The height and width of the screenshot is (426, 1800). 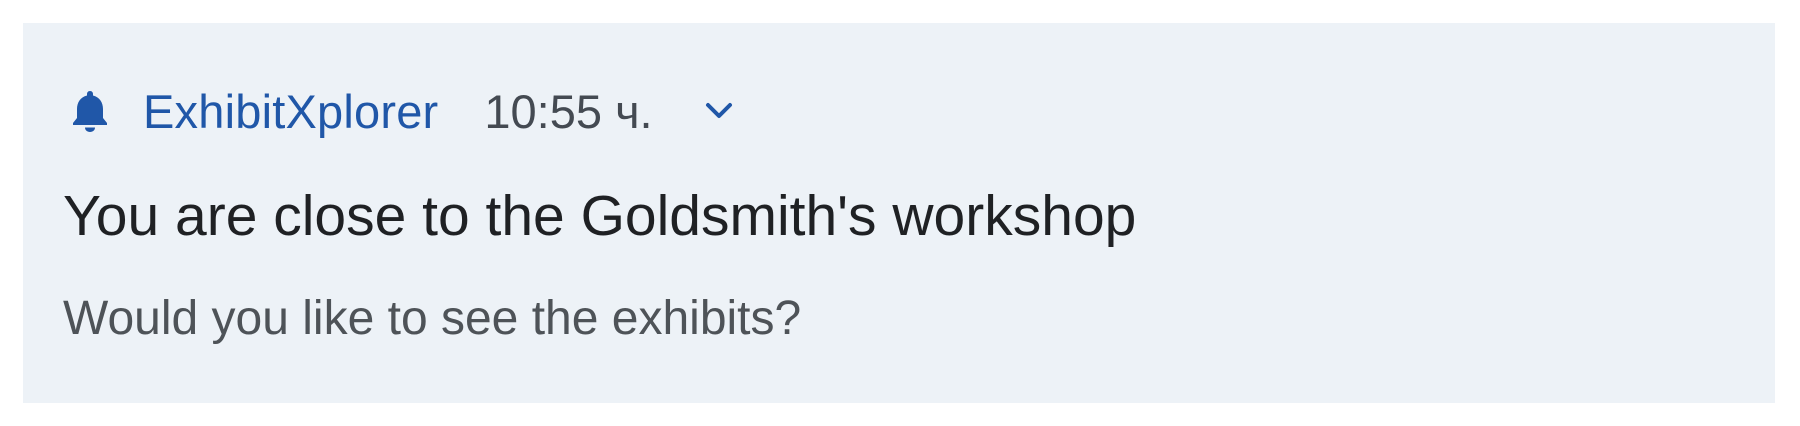 I want to click on bell-icon, so click(x=90, y=111).